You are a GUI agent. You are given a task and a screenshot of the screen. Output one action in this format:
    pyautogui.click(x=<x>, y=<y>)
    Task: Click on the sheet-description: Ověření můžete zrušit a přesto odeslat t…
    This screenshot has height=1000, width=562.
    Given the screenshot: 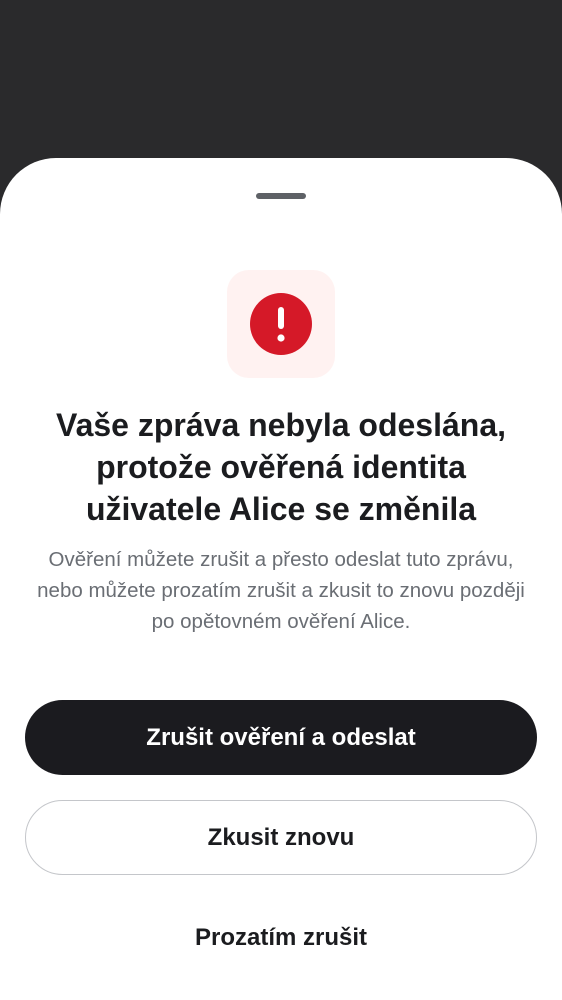 What is the action you would take?
    pyautogui.click(x=281, y=590)
    